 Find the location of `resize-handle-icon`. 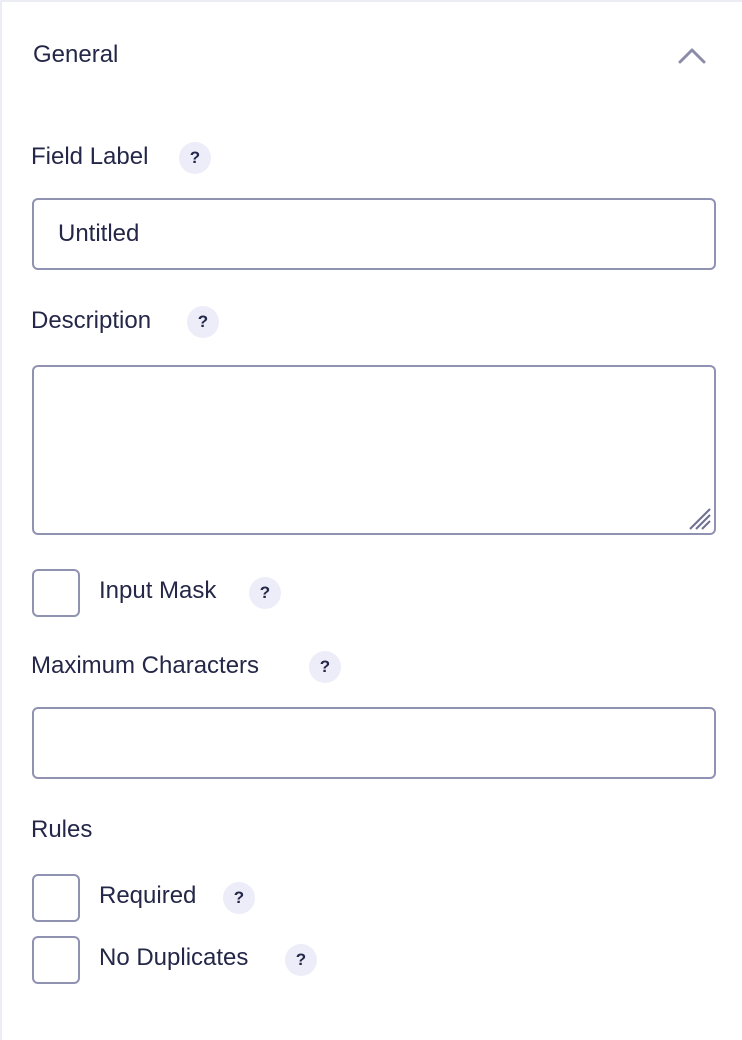

resize-handle-icon is located at coordinates (698, 517).